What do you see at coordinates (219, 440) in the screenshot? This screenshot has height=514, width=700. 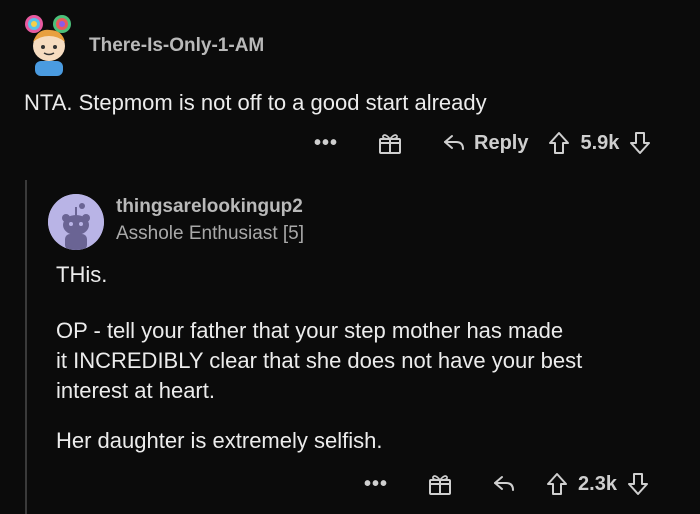 I see `comment-paragraph: Her daughter is extremely selfish.` at bounding box center [219, 440].